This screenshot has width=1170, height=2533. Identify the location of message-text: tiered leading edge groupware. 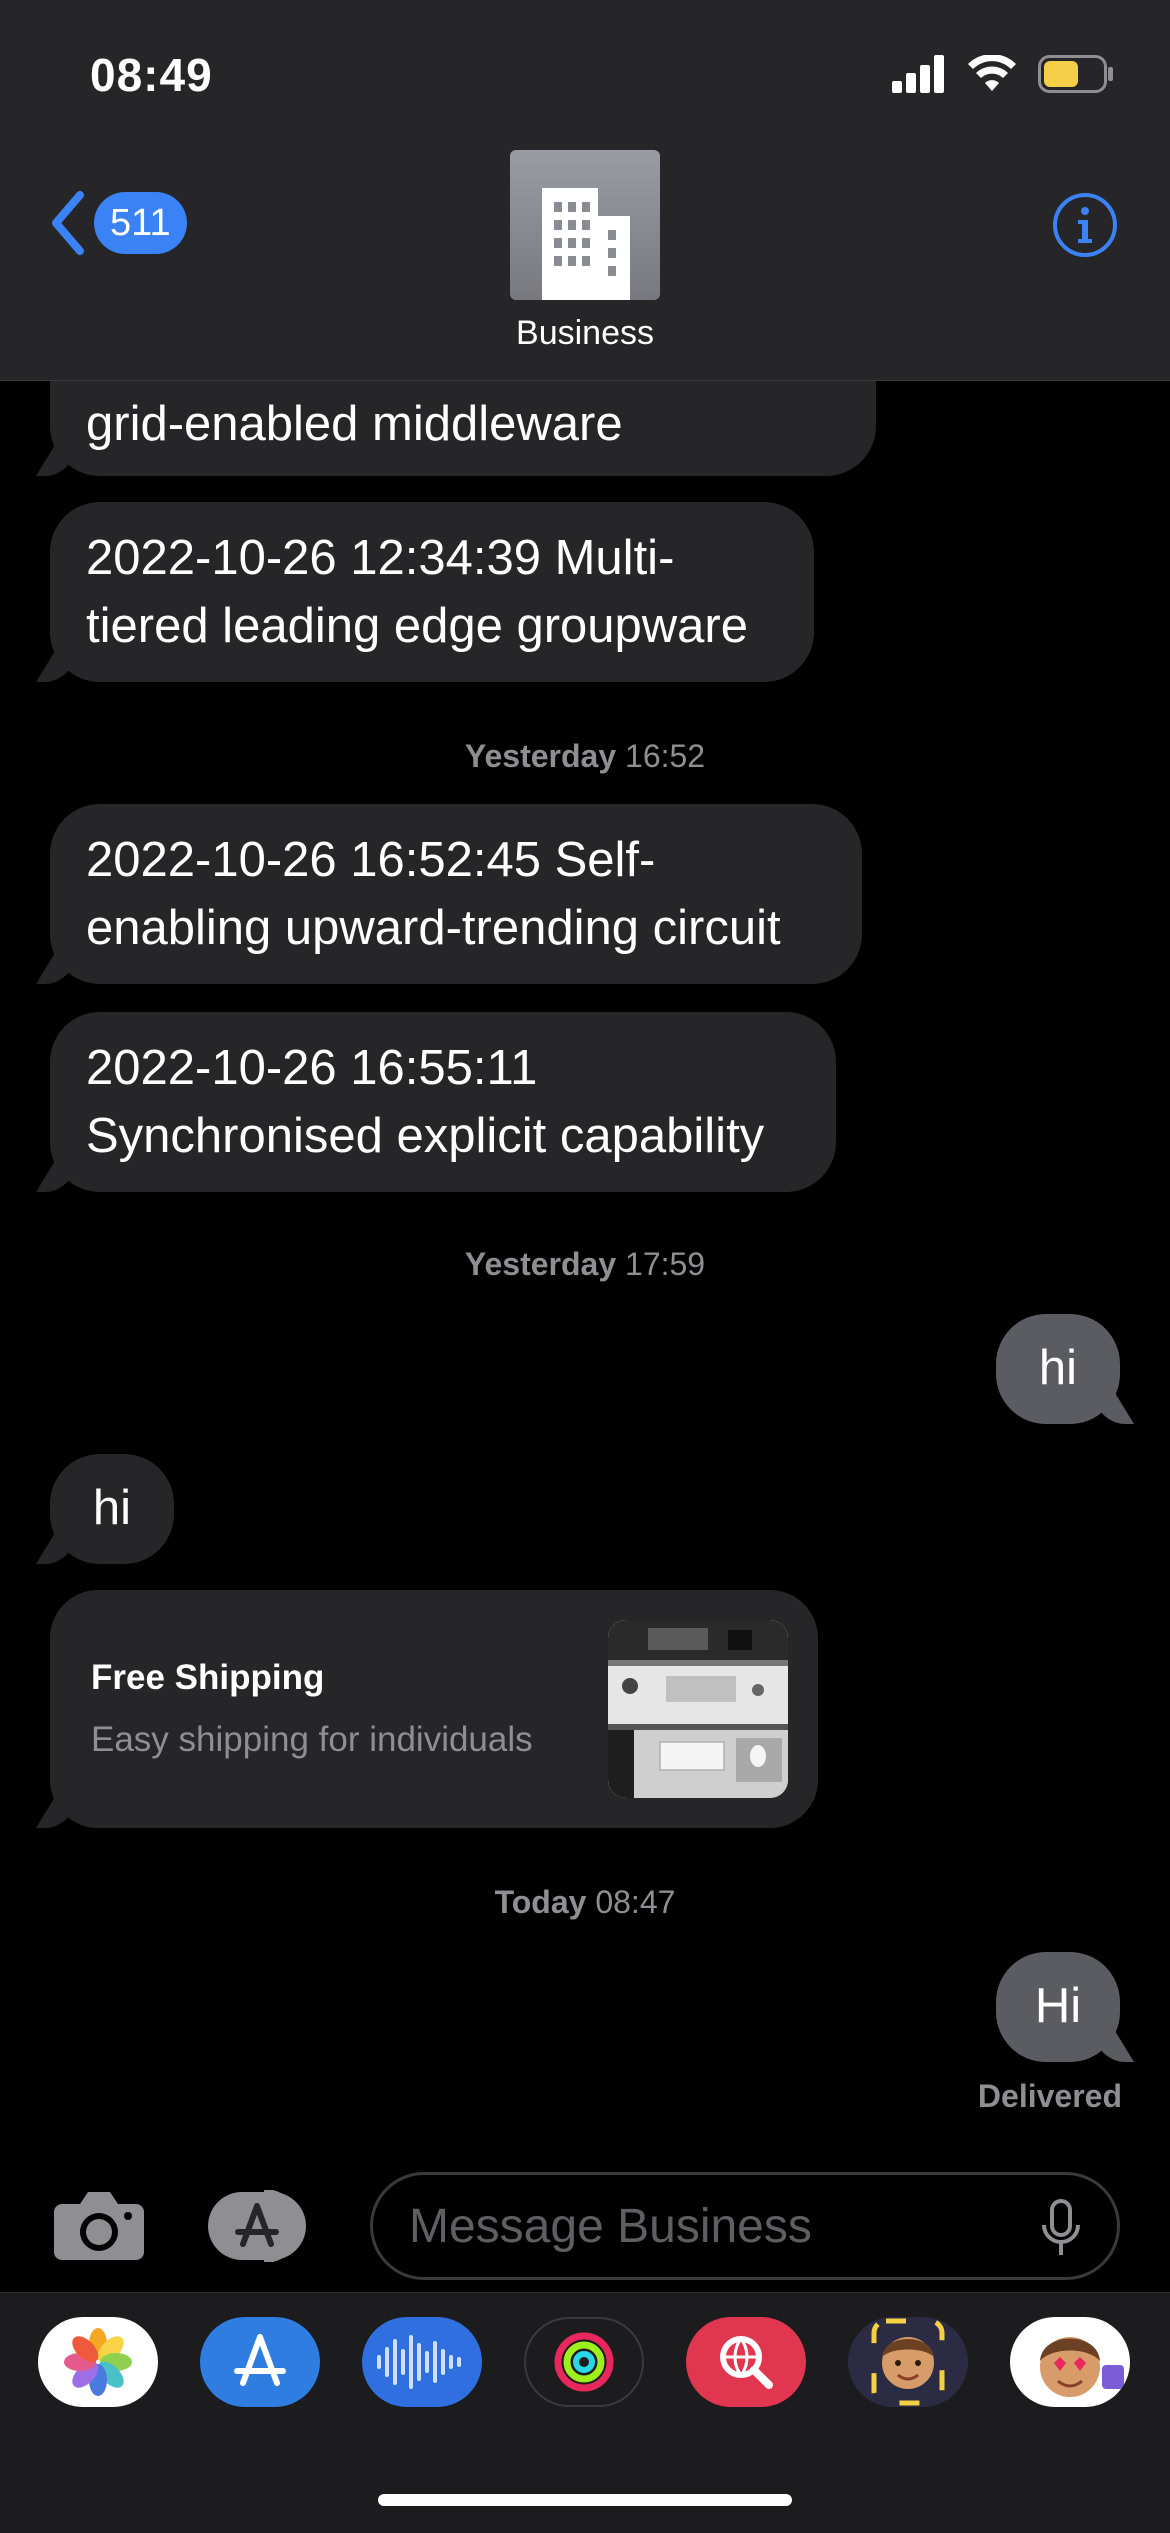
(417, 626).